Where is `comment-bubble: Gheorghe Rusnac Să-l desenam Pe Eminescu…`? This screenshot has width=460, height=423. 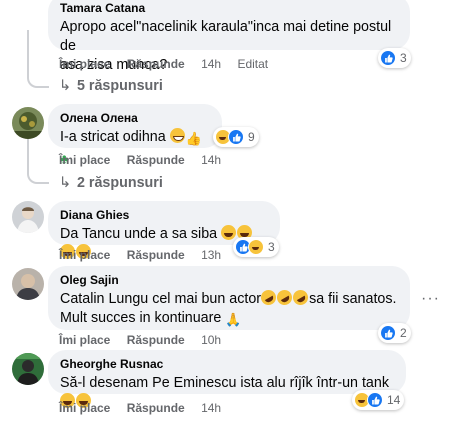
comment-bubble: Gheorghe Rusnac Să-l desenam Pe Eminescu… is located at coordinates (227, 379).